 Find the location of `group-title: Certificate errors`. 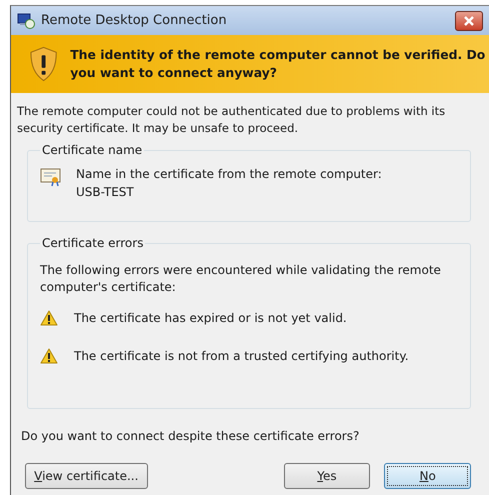

group-title: Certificate errors is located at coordinates (92, 243).